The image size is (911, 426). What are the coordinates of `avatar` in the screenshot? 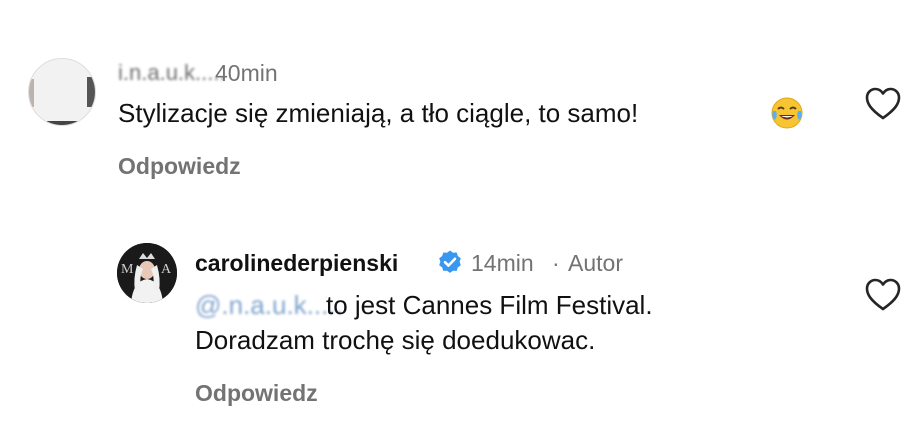 It's located at (62, 92).